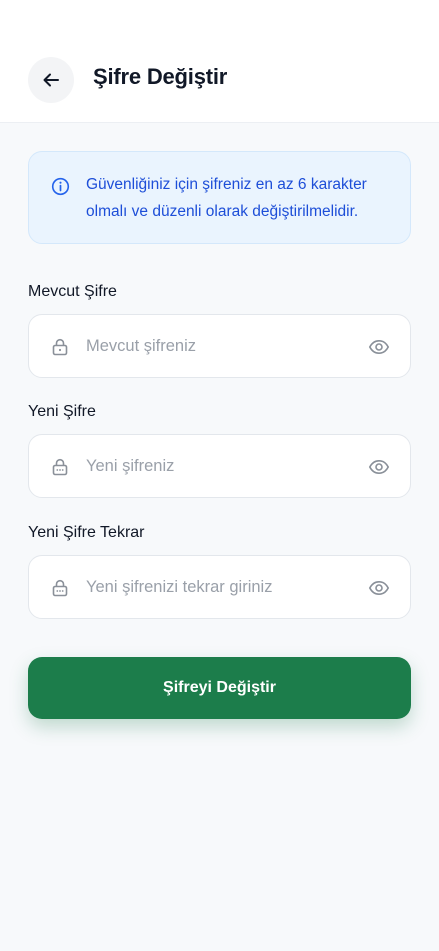 The height and width of the screenshot is (951, 439). Describe the element at coordinates (62, 411) in the screenshot. I see `new-password-label: Yeni Şifre` at that location.